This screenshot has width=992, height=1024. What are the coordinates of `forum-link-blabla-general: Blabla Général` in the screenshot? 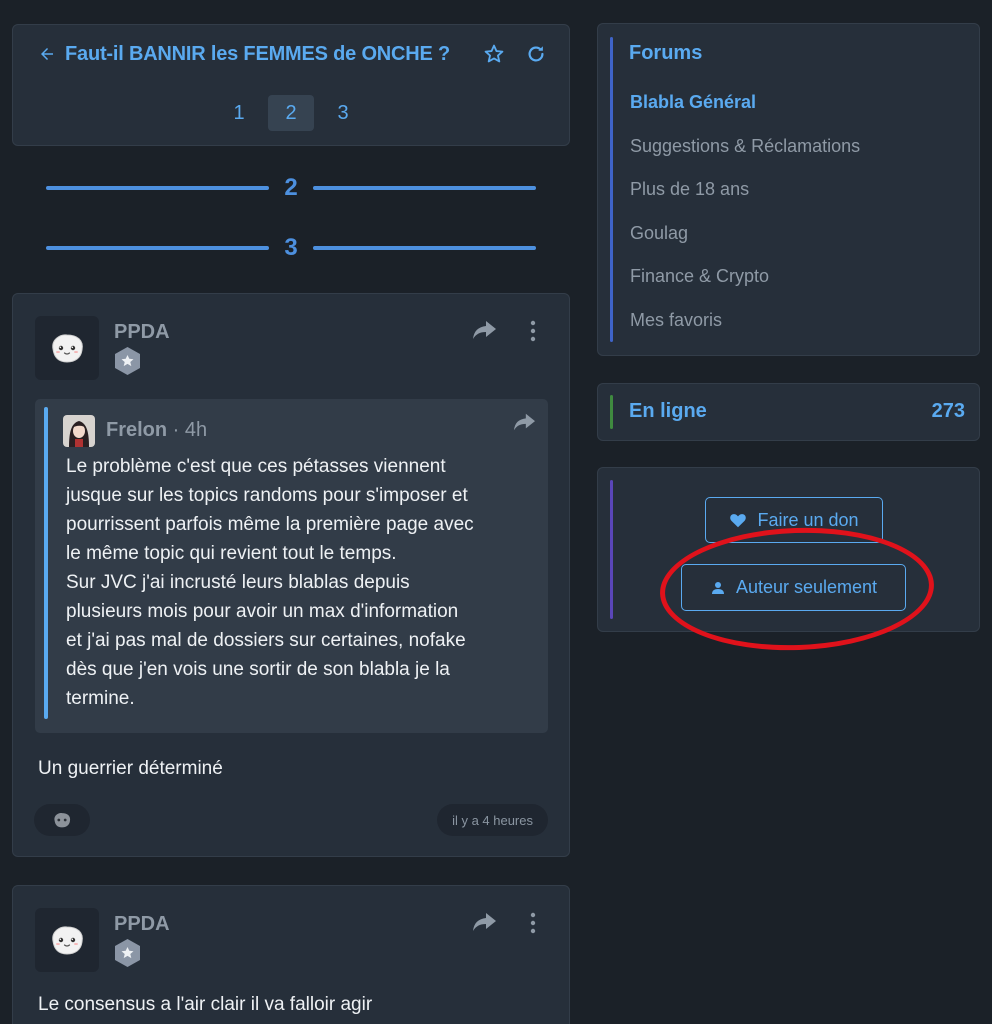 It's located at (693, 102).